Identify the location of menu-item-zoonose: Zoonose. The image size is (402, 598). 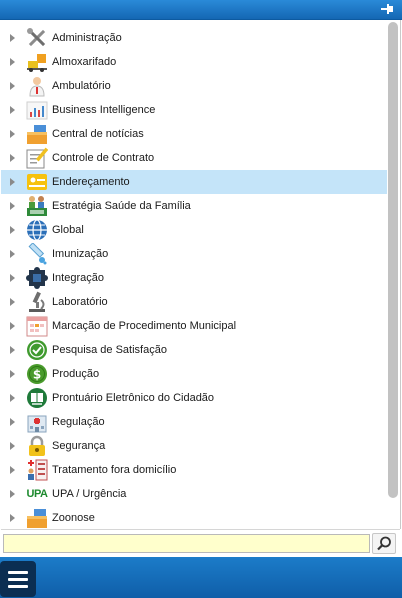
(194, 517).